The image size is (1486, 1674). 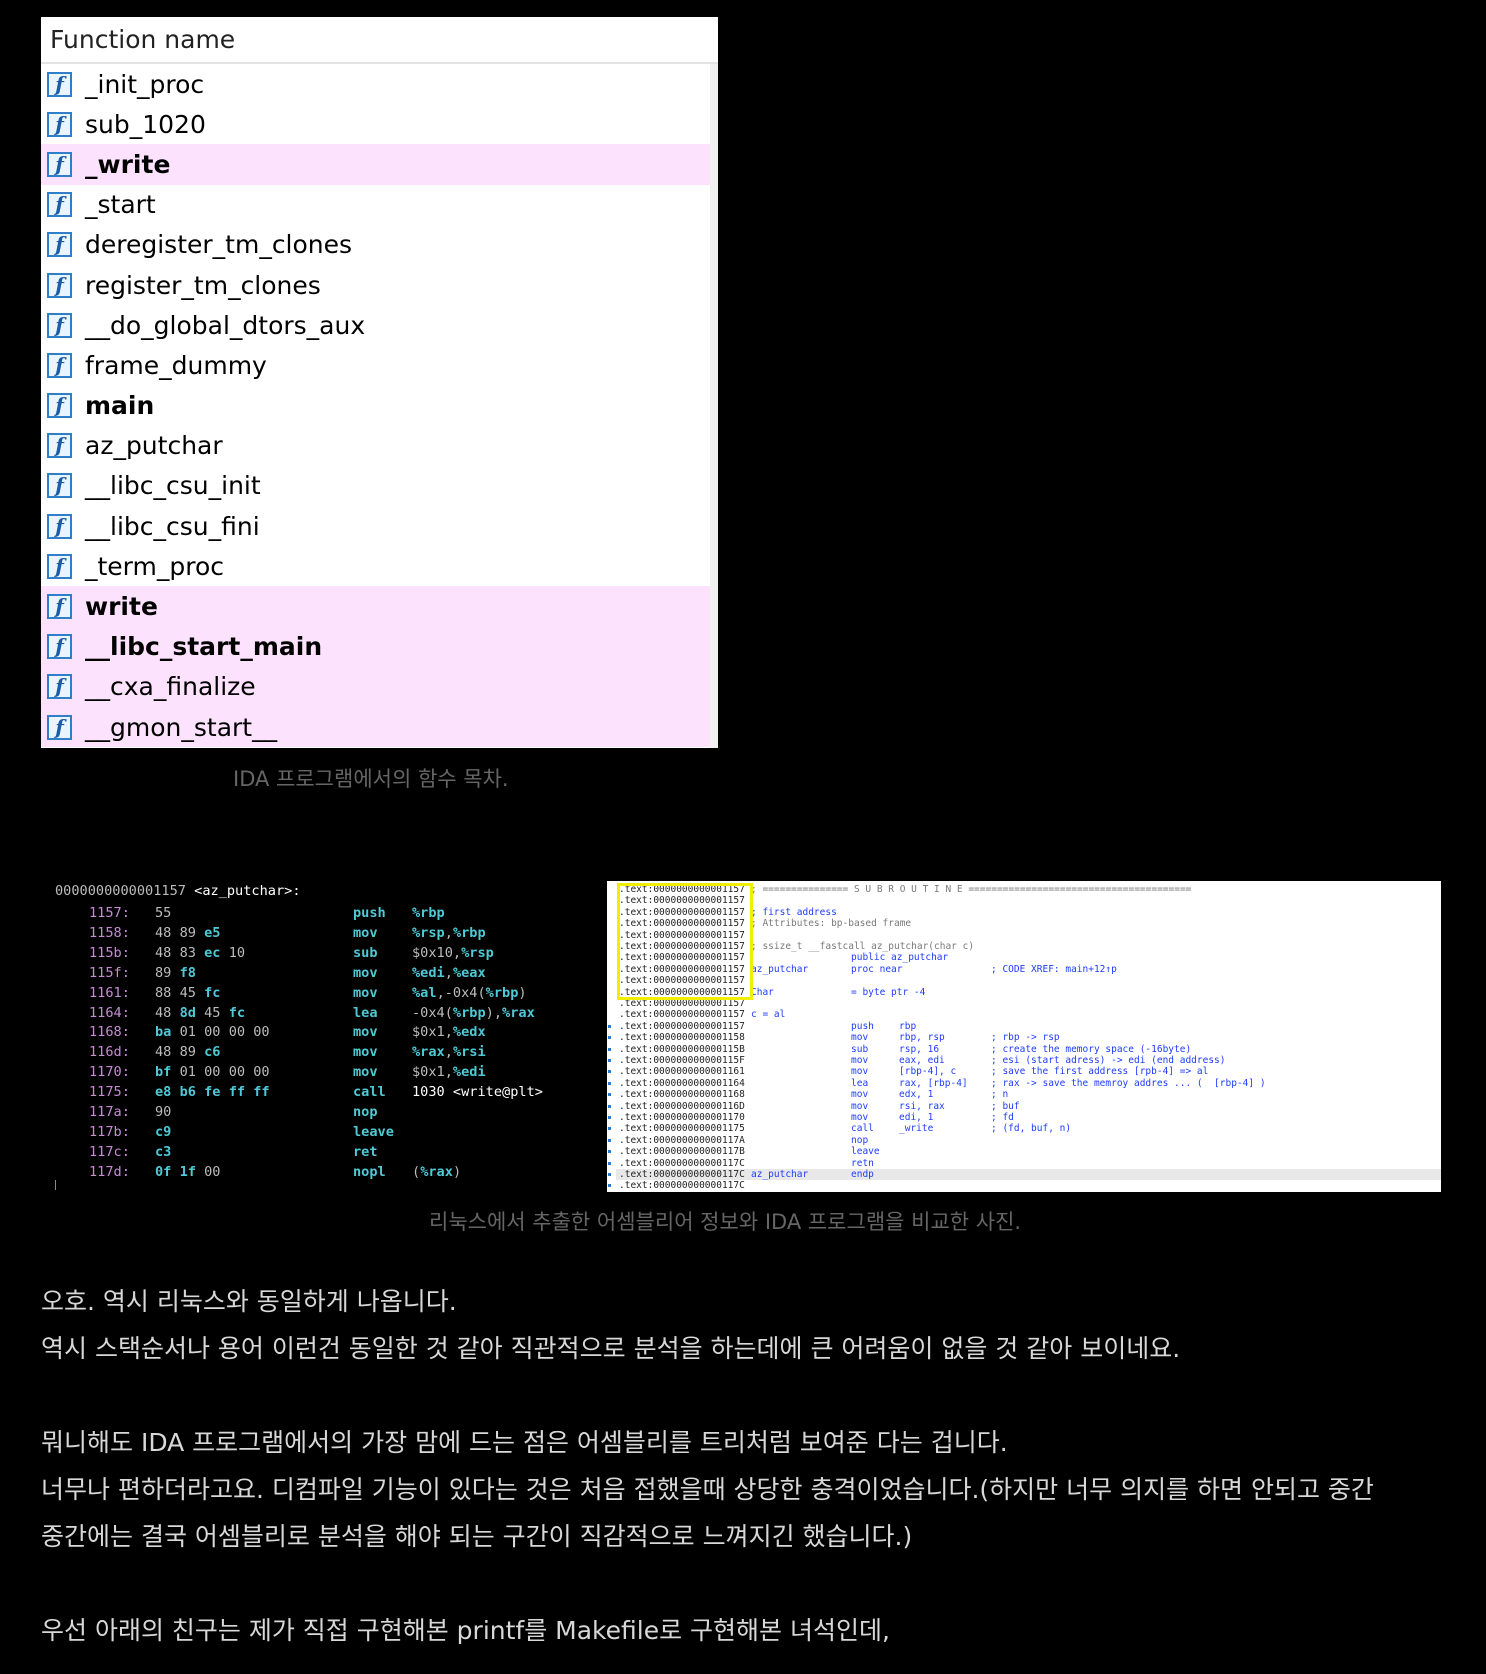 I want to click on function-name: deregister_tm_clones, so click(x=219, y=245).